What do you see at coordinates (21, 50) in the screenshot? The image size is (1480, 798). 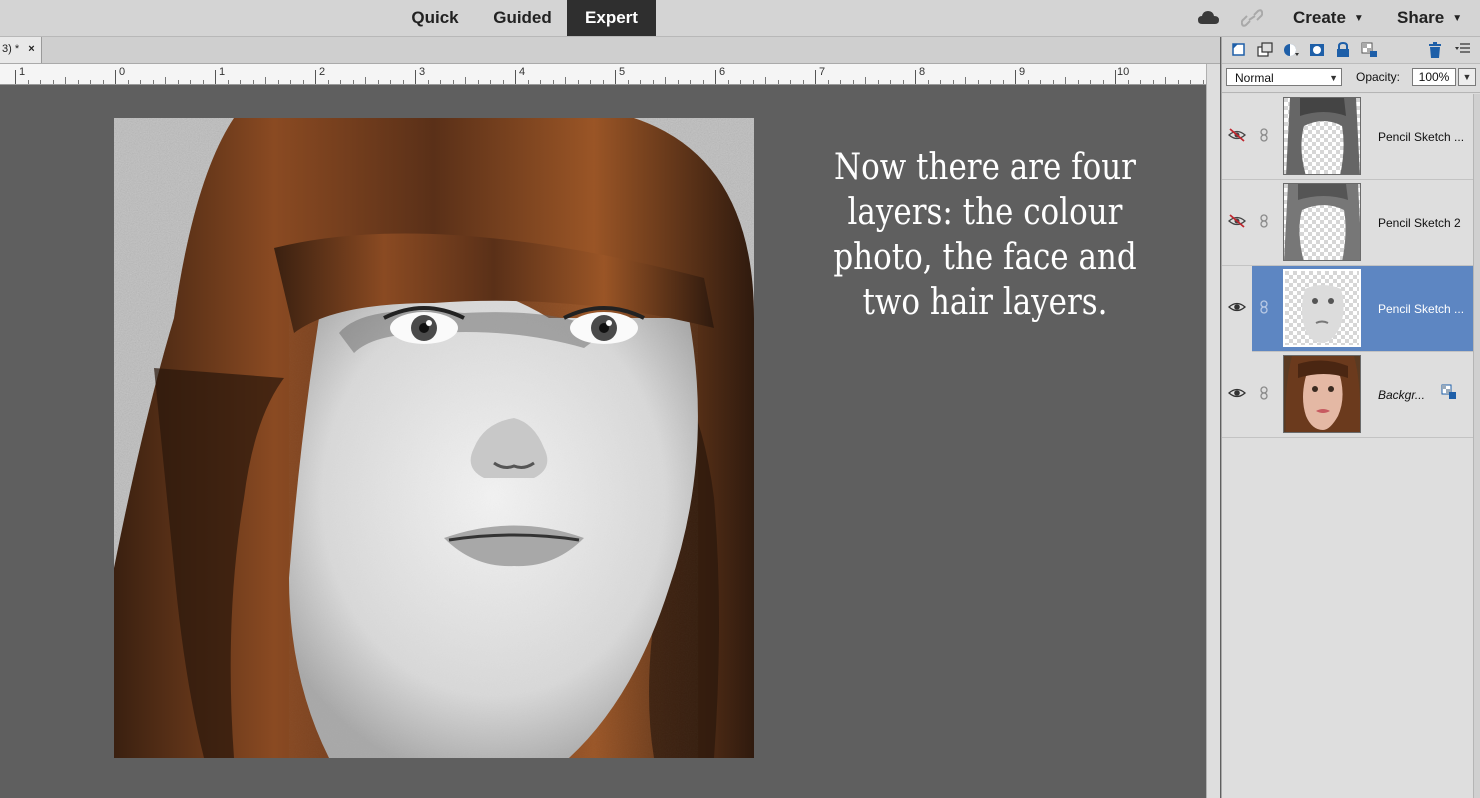 I see `document-tab: 3) * ×` at bounding box center [21, 50].